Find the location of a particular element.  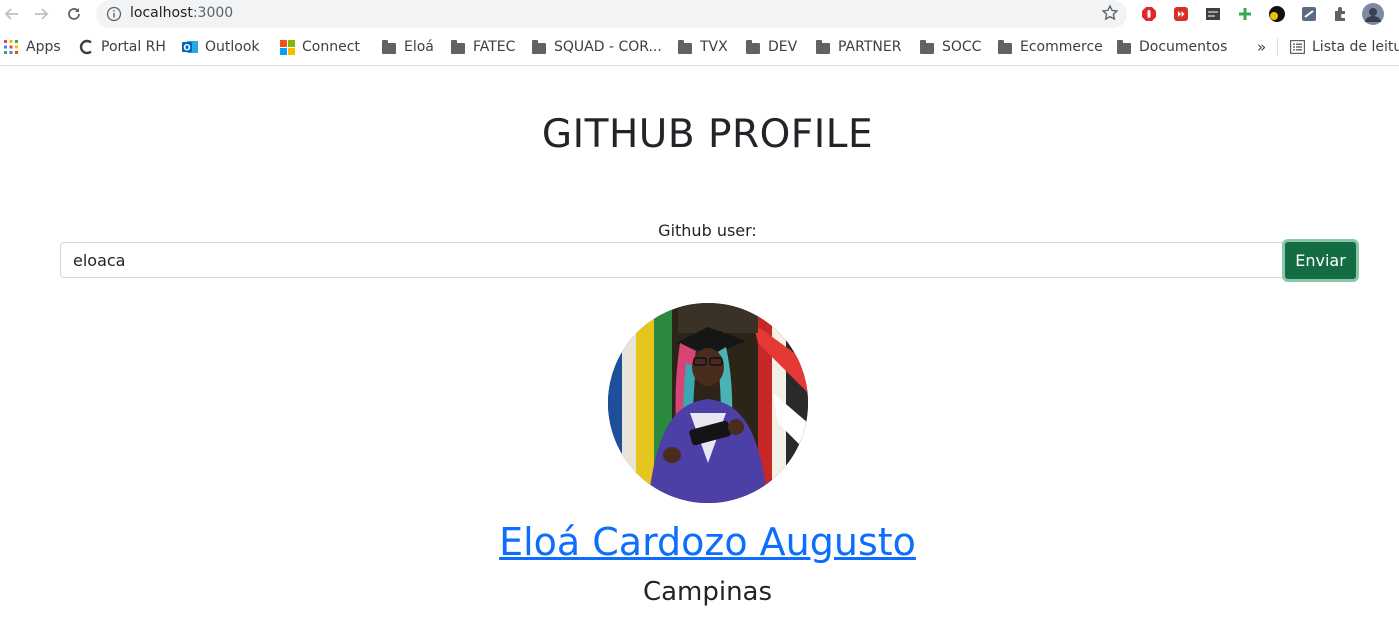

reading-list-label: Lista de leitu is located at coordinates (1355, 47).